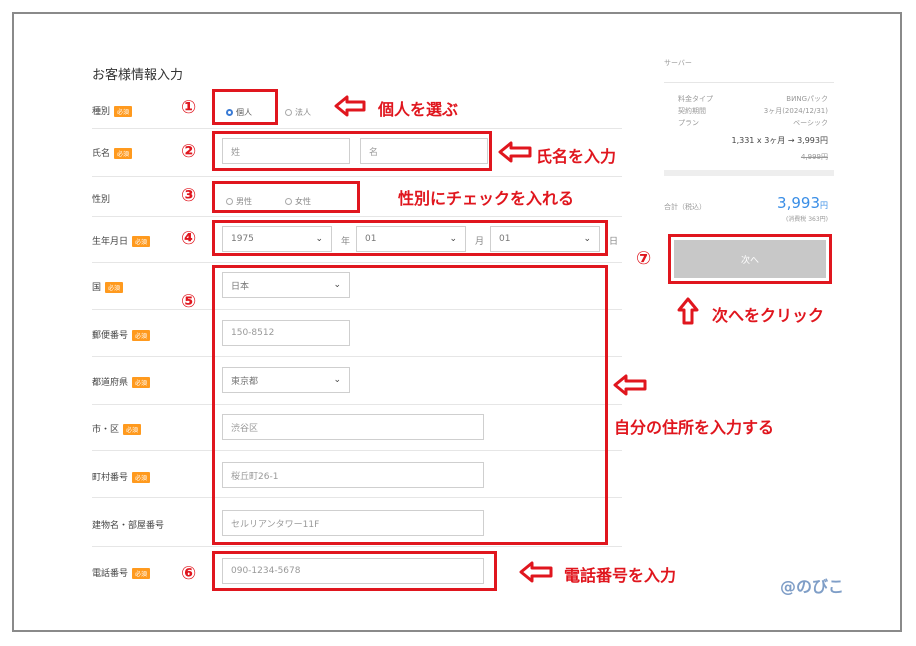  What do you see at coordinates (110, 383) in the screenshot?
I see `prefecture-label-text: 都道府県` at bounding box center [110, 383].